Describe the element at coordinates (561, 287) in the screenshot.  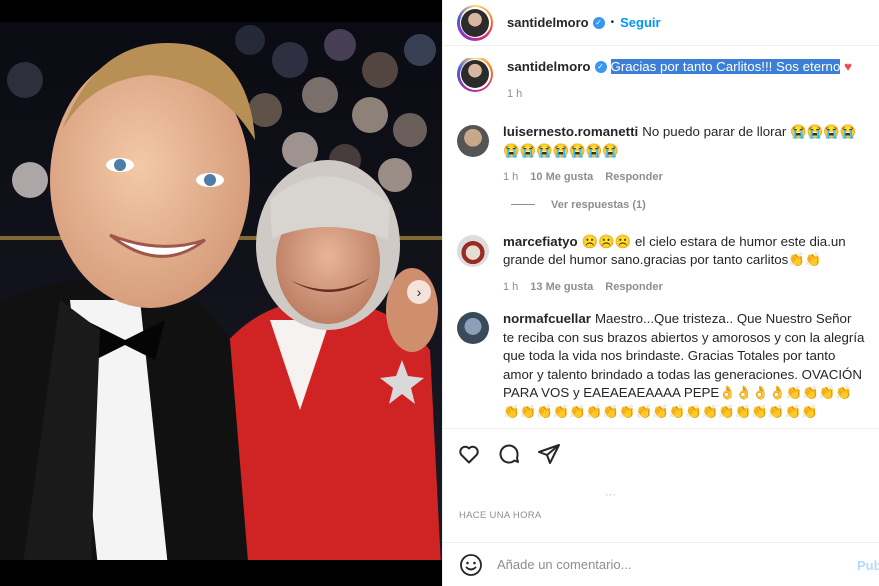
I see `comment-likes: 13 Me gusta` at that location.